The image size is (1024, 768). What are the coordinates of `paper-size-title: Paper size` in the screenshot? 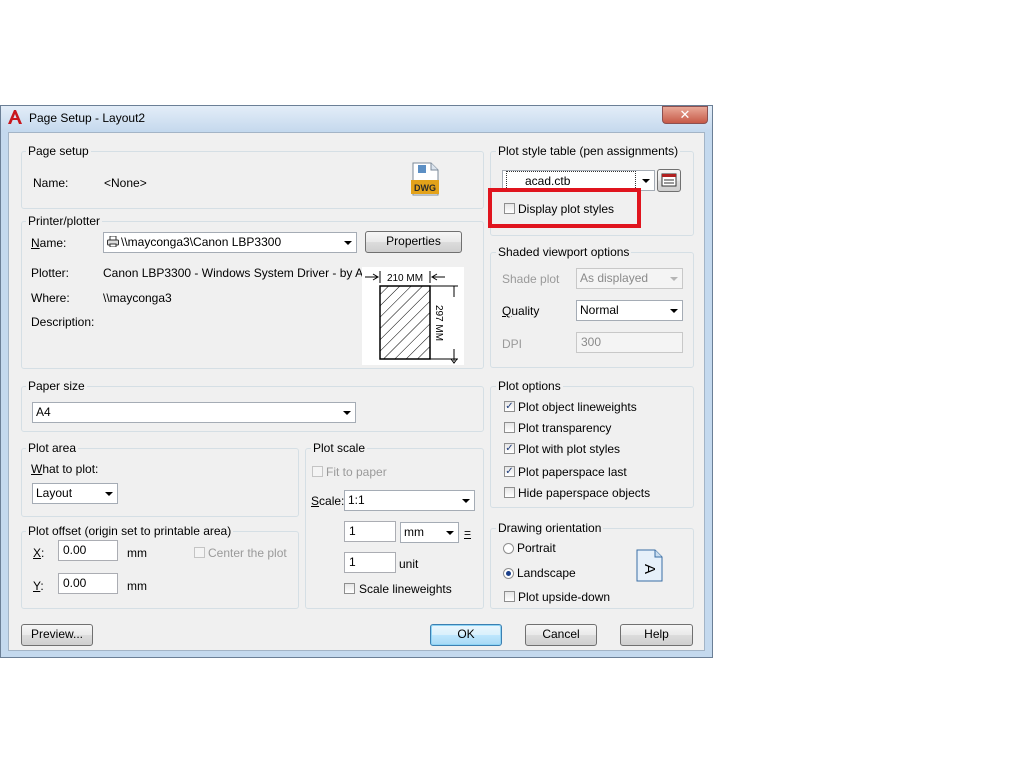 It's located at (56, 386).